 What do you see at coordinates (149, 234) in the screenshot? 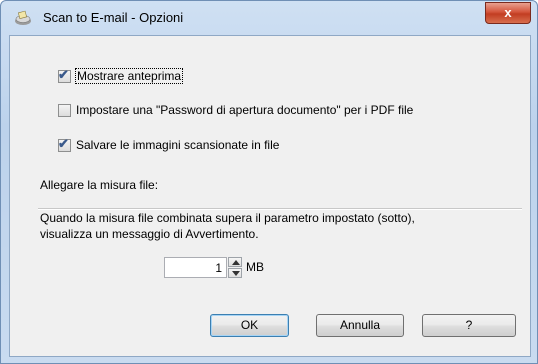
I see `attach-size-description-line2: visualizza un messaggio di Avvertimento.` at bounding box center [149, 234].